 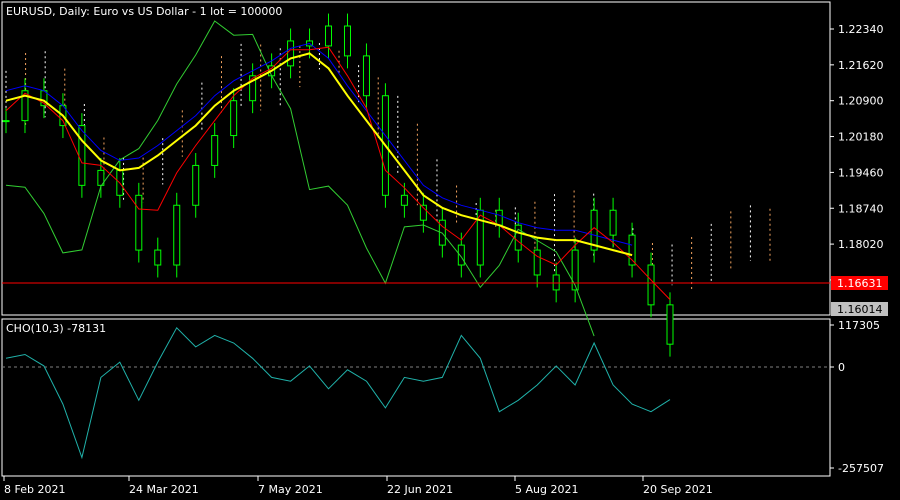 I want to click on price-tick-label: 1.18020, so click(x=861, y=244).